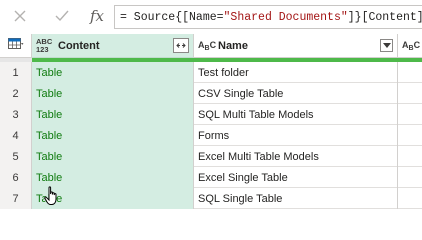 The image size is (422, 240). I want to click on table-row: 3 Table SQL Multi Table Models, so click(211, 114).